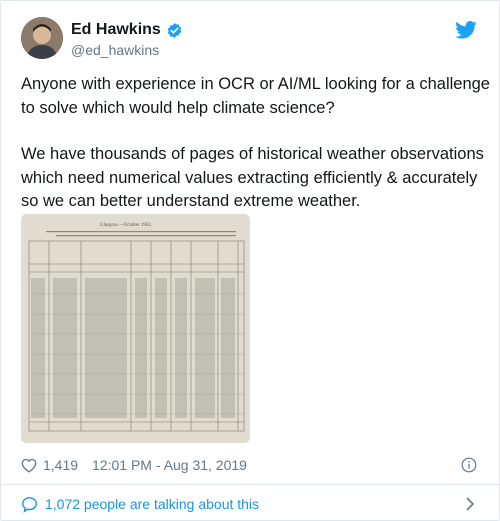 The image size is (500, 521). Describe the element at coordinates (152, 504) in the screenshot. I see `discussion-label: 1,072 people are talking about this` at that location.